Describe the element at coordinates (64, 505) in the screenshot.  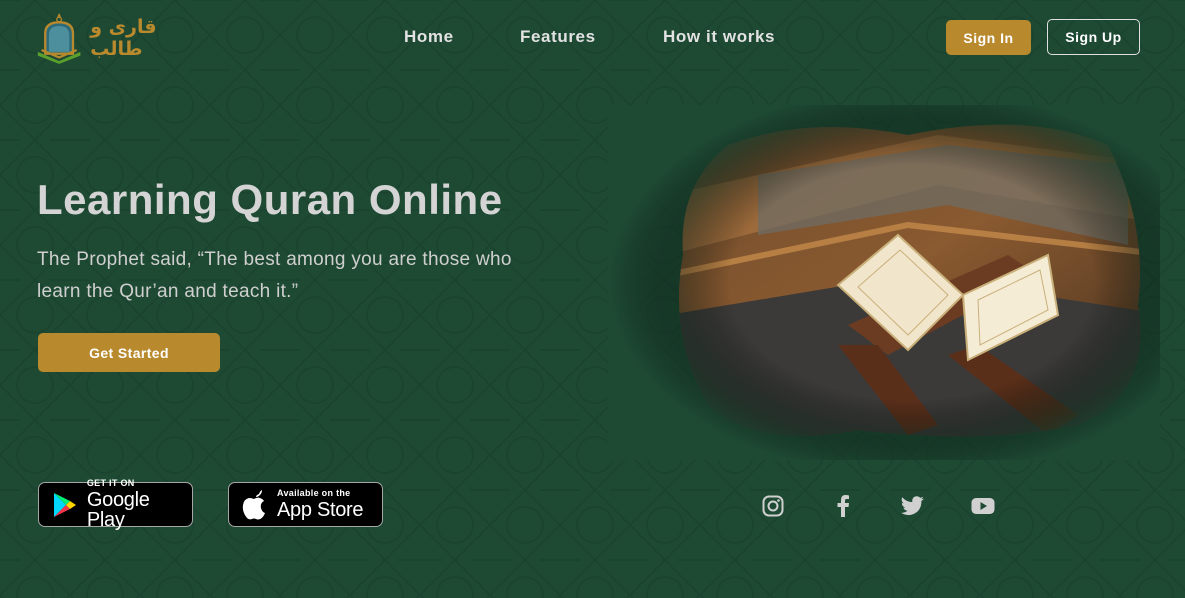
I see `google-play-icon` at that location.